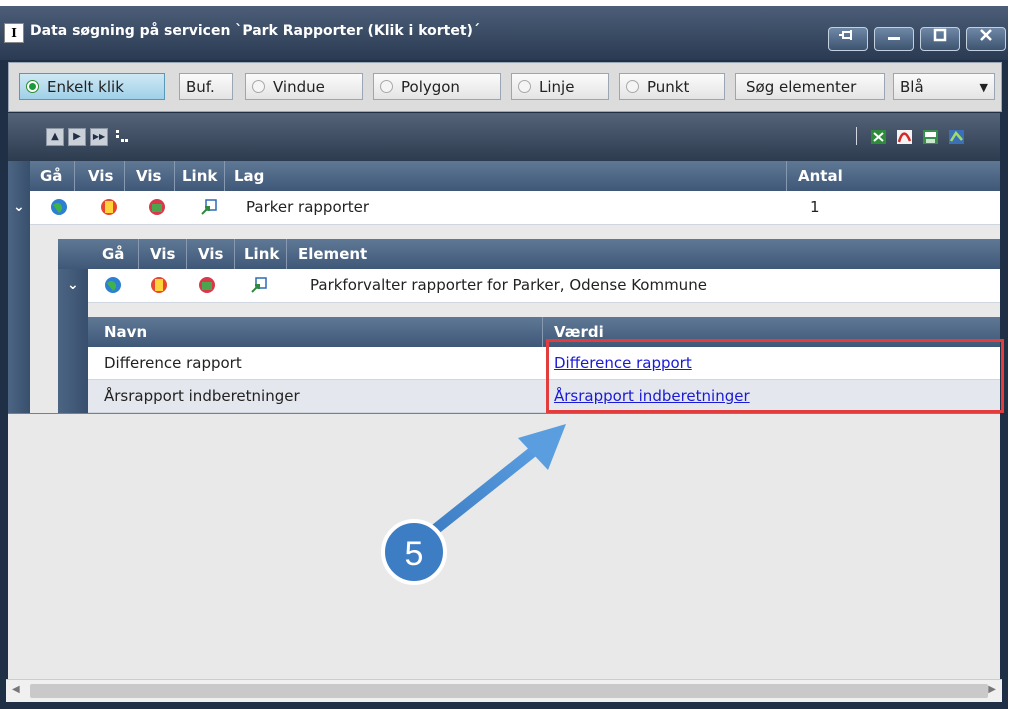 This screenshot has height=709, width=1010. What do you see at coordinates (414, 554) in the screenshot?
I see `step-number: 5` at bounding box center [414, 554].